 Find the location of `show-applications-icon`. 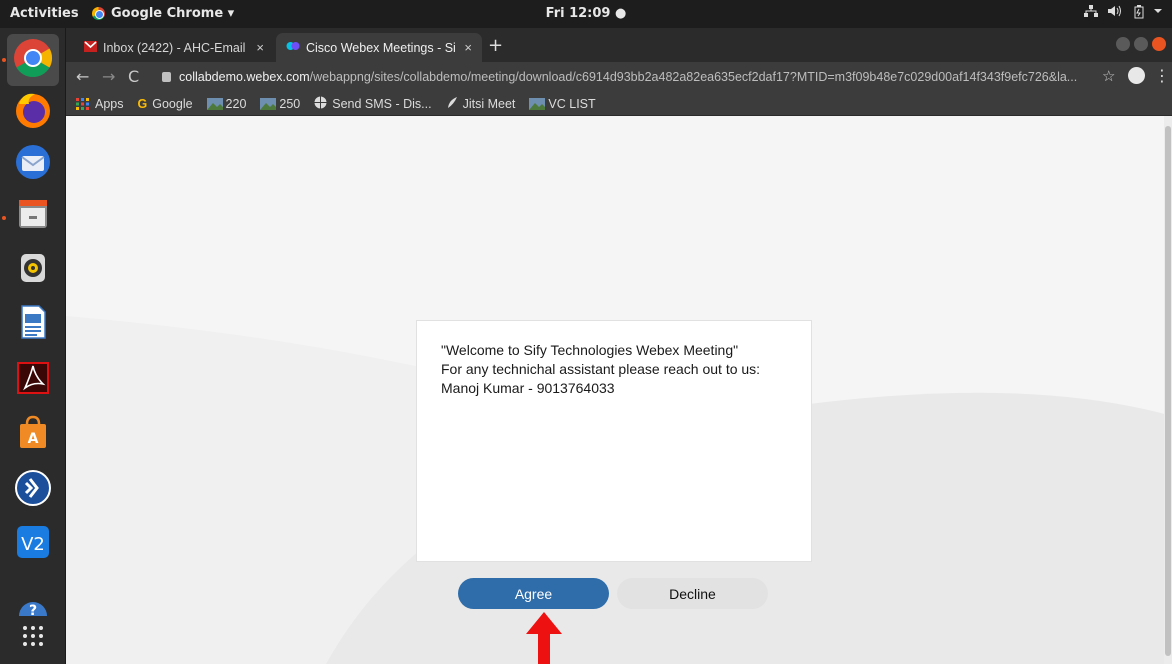

show-applications-icon is located at coordinates (33, 638).